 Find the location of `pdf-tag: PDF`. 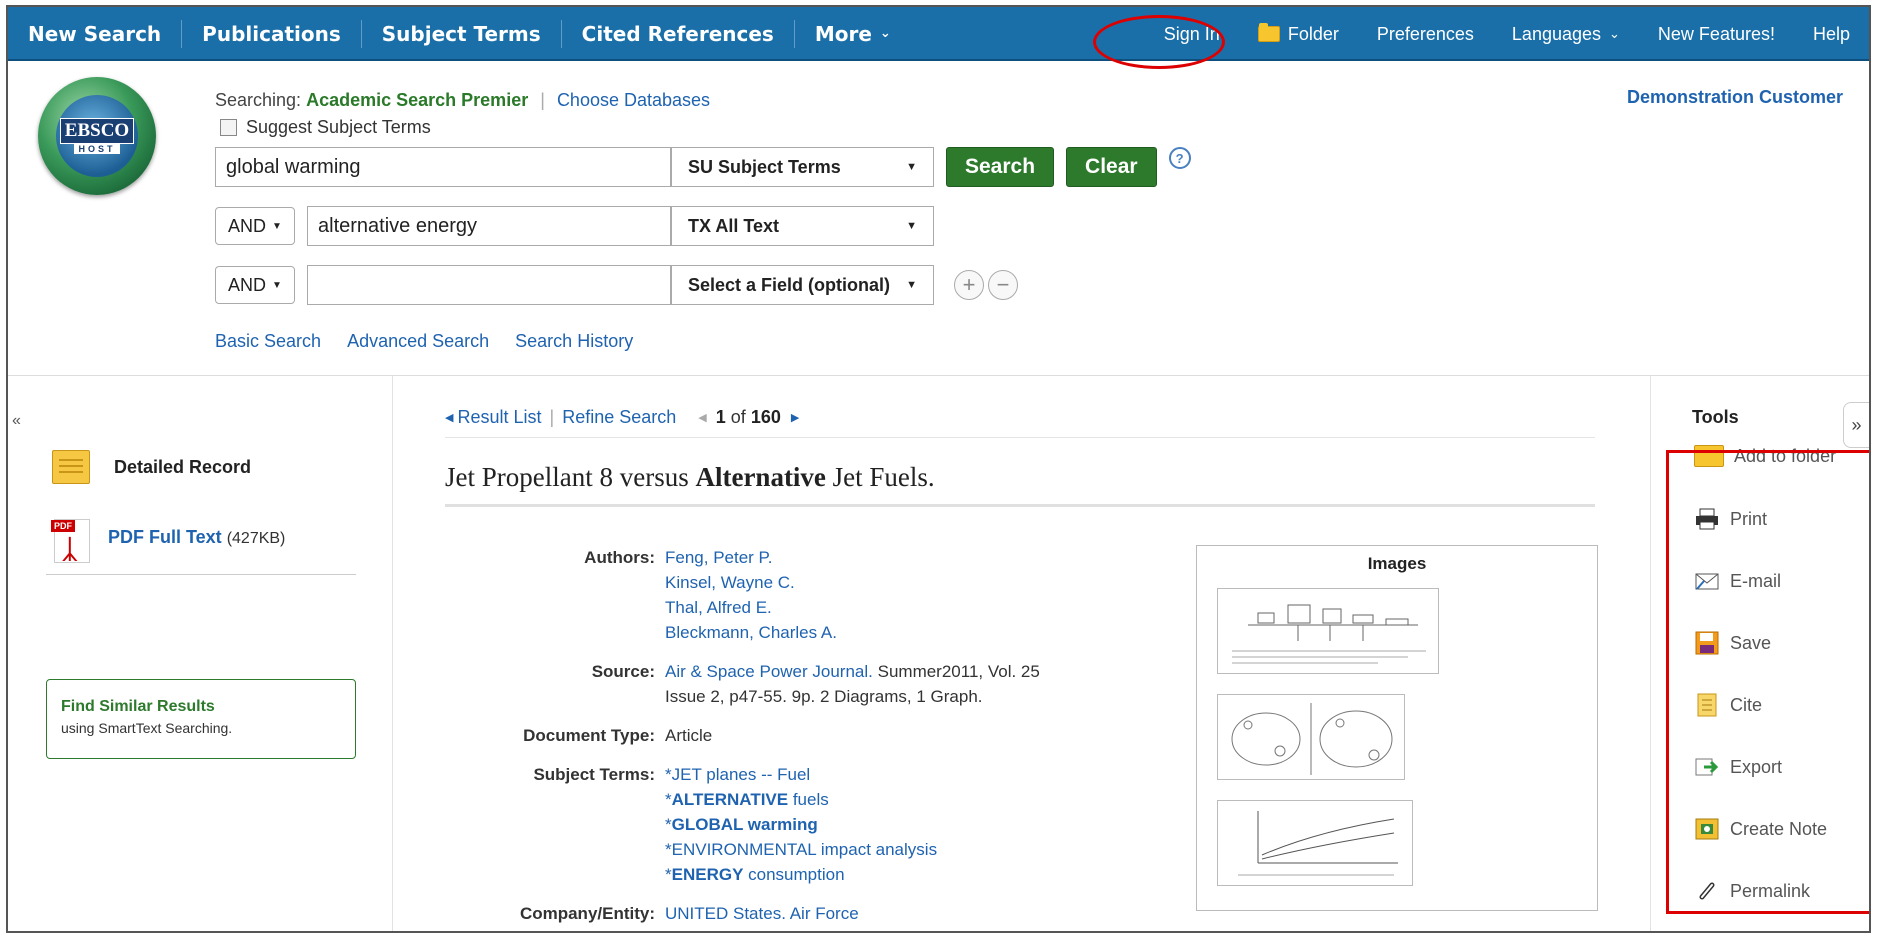

pdf-tag: PDF is located at coordinates (63, 526).